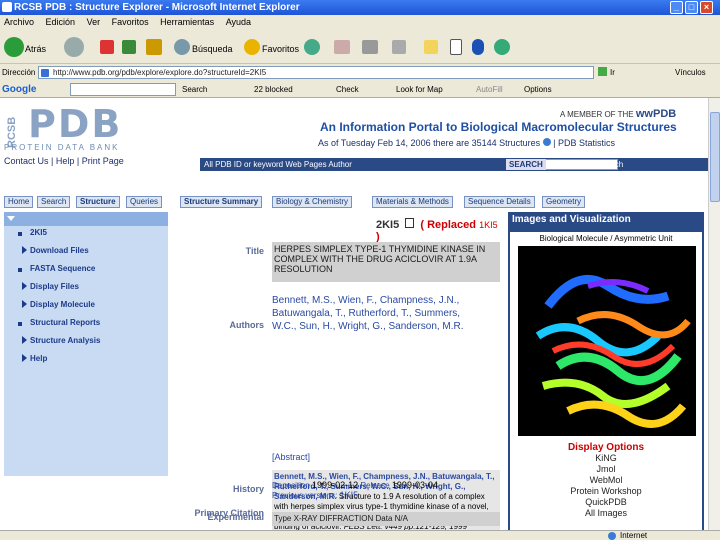 The image size is (720, 541). What do you see at coordinates (90, 124) in the screenshot?
I see `pdb-logo: PDB` at bounding box center [90, 124].